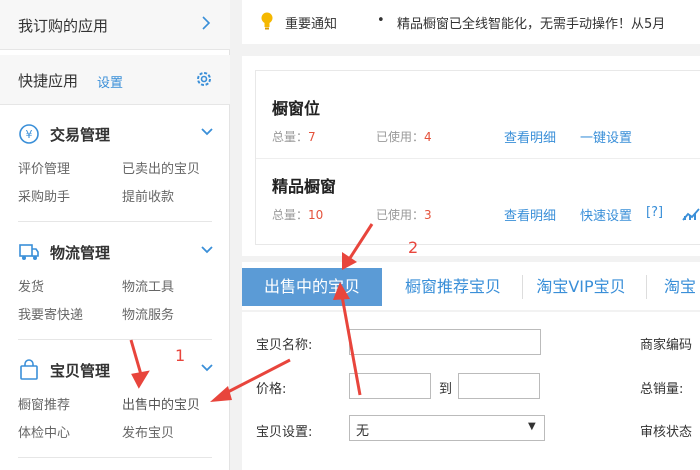 Image resolution: width=700 pixels, height=470 pixels. I want to click on chevron-right-icon, so click(206, 23).